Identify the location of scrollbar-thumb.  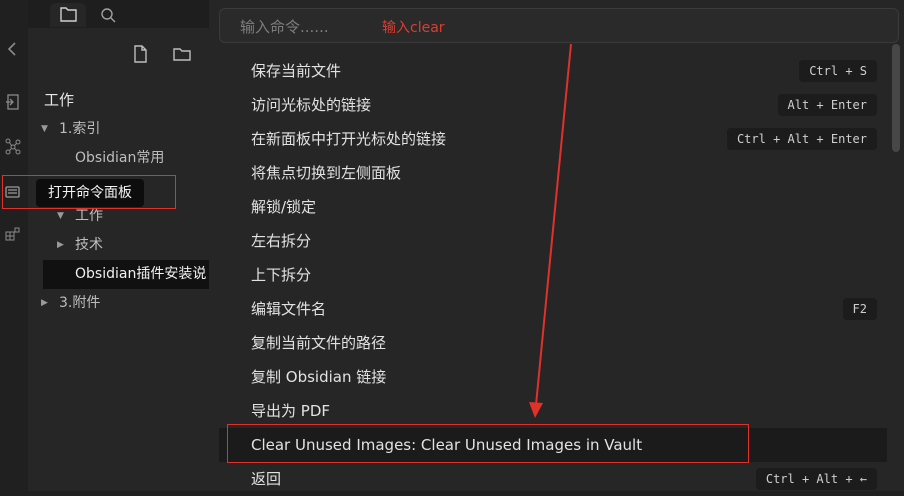
(896, 98).